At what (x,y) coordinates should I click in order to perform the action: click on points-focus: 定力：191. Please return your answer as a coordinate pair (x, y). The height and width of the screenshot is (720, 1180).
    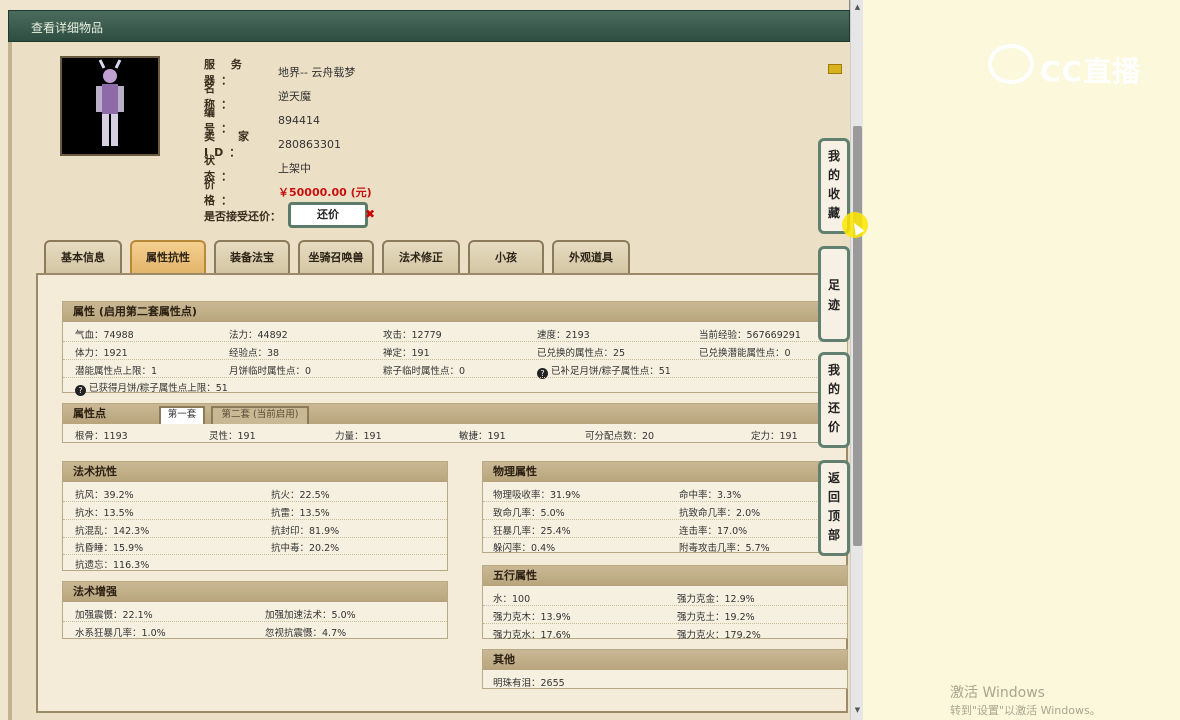
    Looking at the image, I should click on (774, 436).